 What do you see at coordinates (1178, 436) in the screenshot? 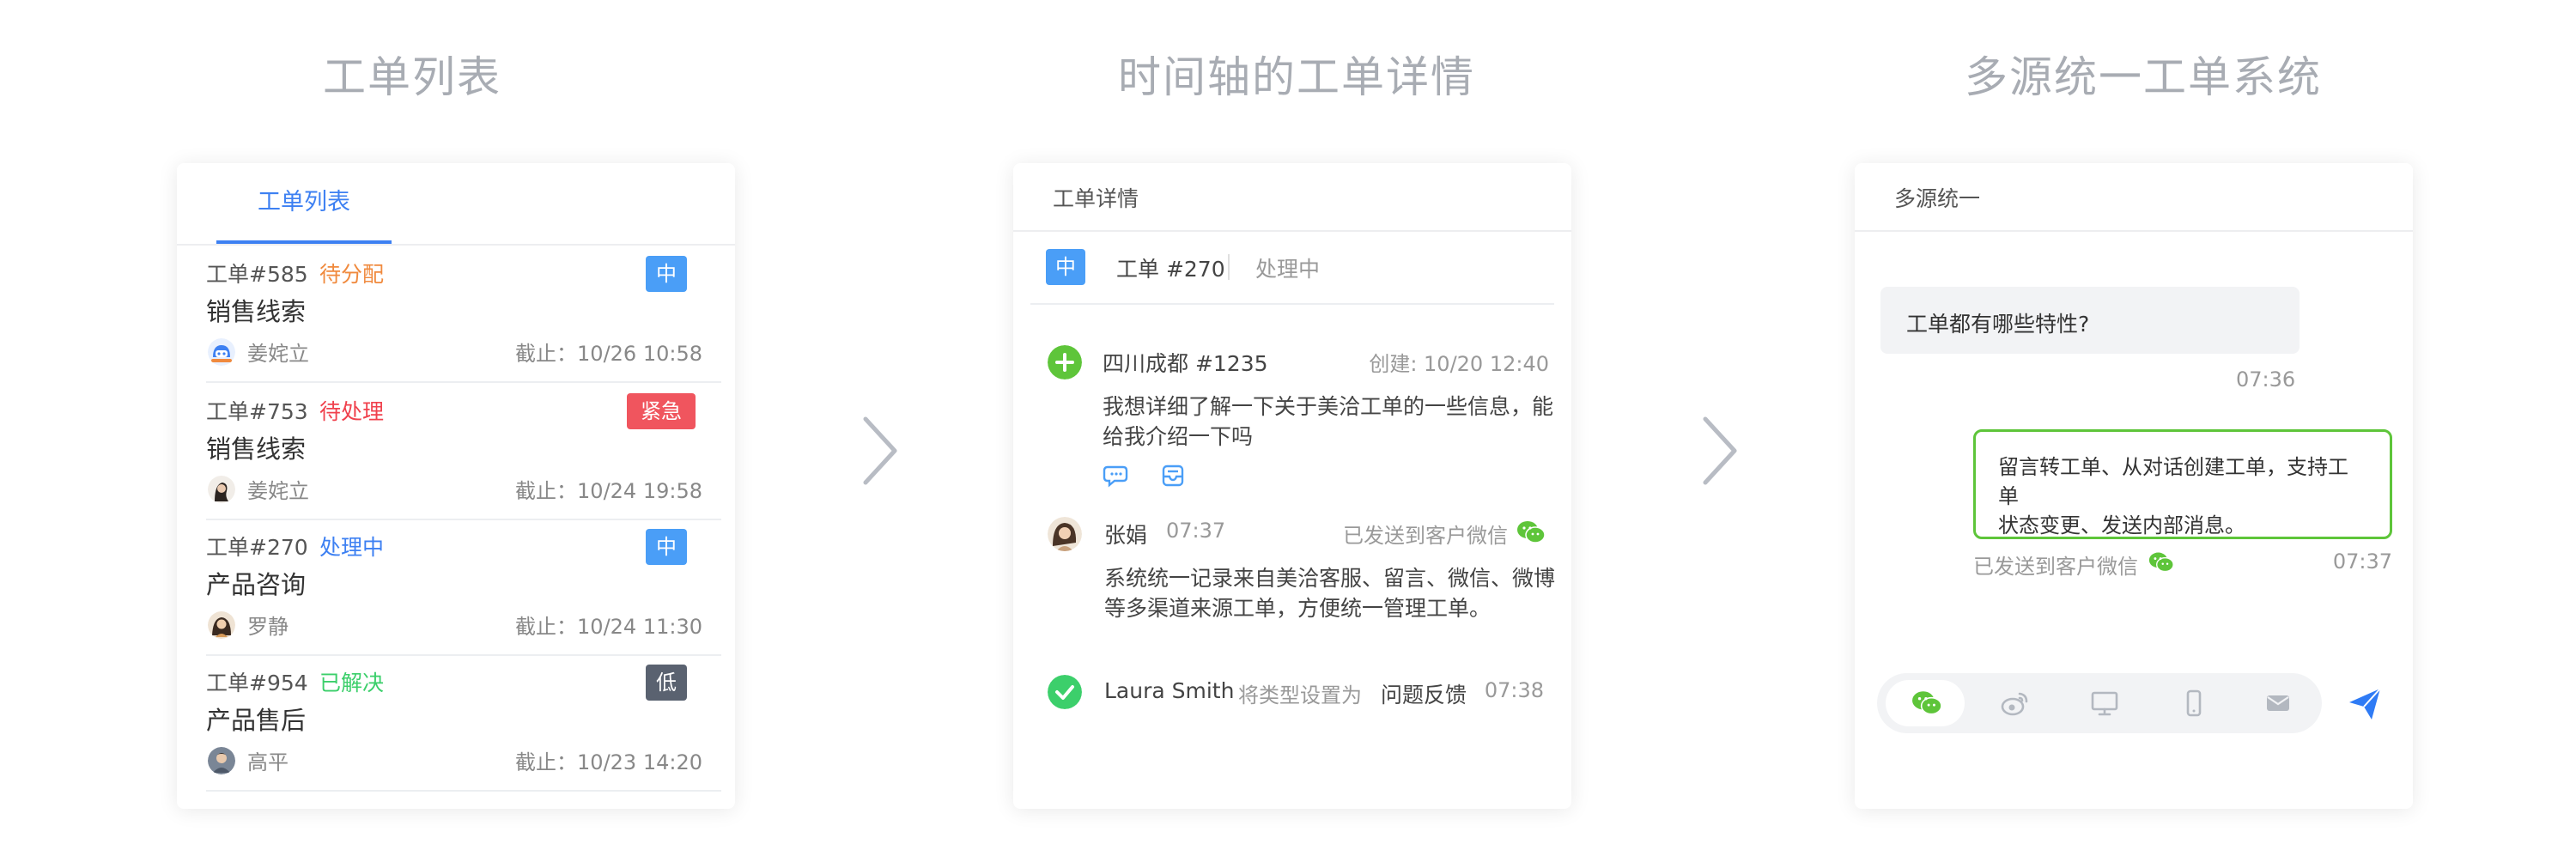
I see `message-line: 给我介绍一下吗` at bounding box center [1178, 436].